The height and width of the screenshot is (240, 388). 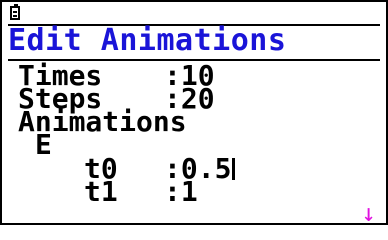 I want to click on t1-value: :1, so click(x=181, y=192).